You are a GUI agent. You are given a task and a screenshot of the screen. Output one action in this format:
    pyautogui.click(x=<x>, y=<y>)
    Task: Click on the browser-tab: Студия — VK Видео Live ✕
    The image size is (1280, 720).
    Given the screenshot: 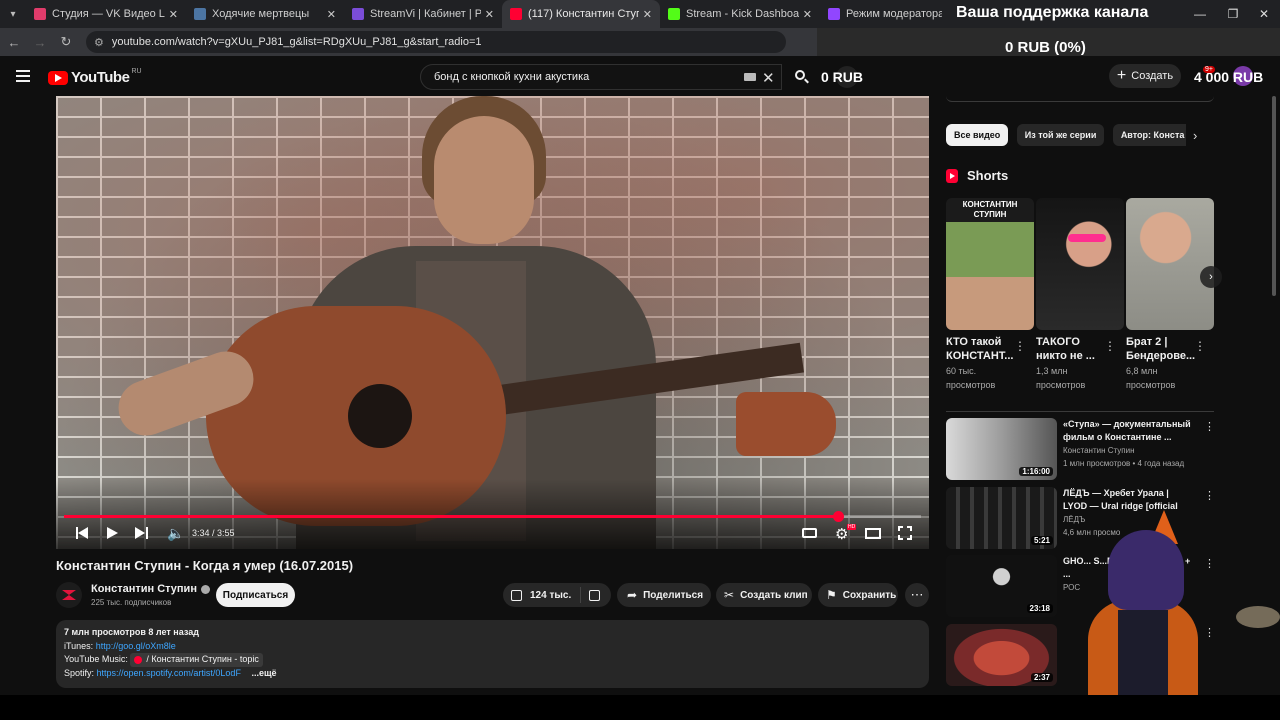 What is the action you would take?
    pyautogui.click(x=106, y=14)
    